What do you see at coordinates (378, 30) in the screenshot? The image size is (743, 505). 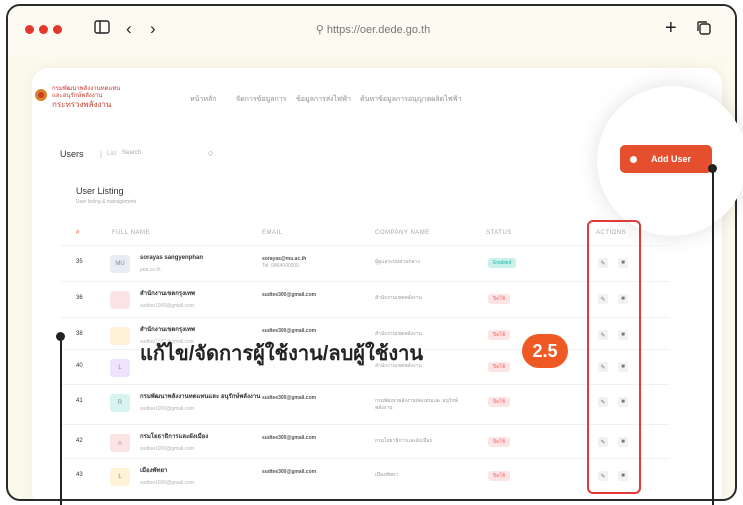 I see `address-bar-url: https://oer.dede.go.th` at bounding box center [378, 30].